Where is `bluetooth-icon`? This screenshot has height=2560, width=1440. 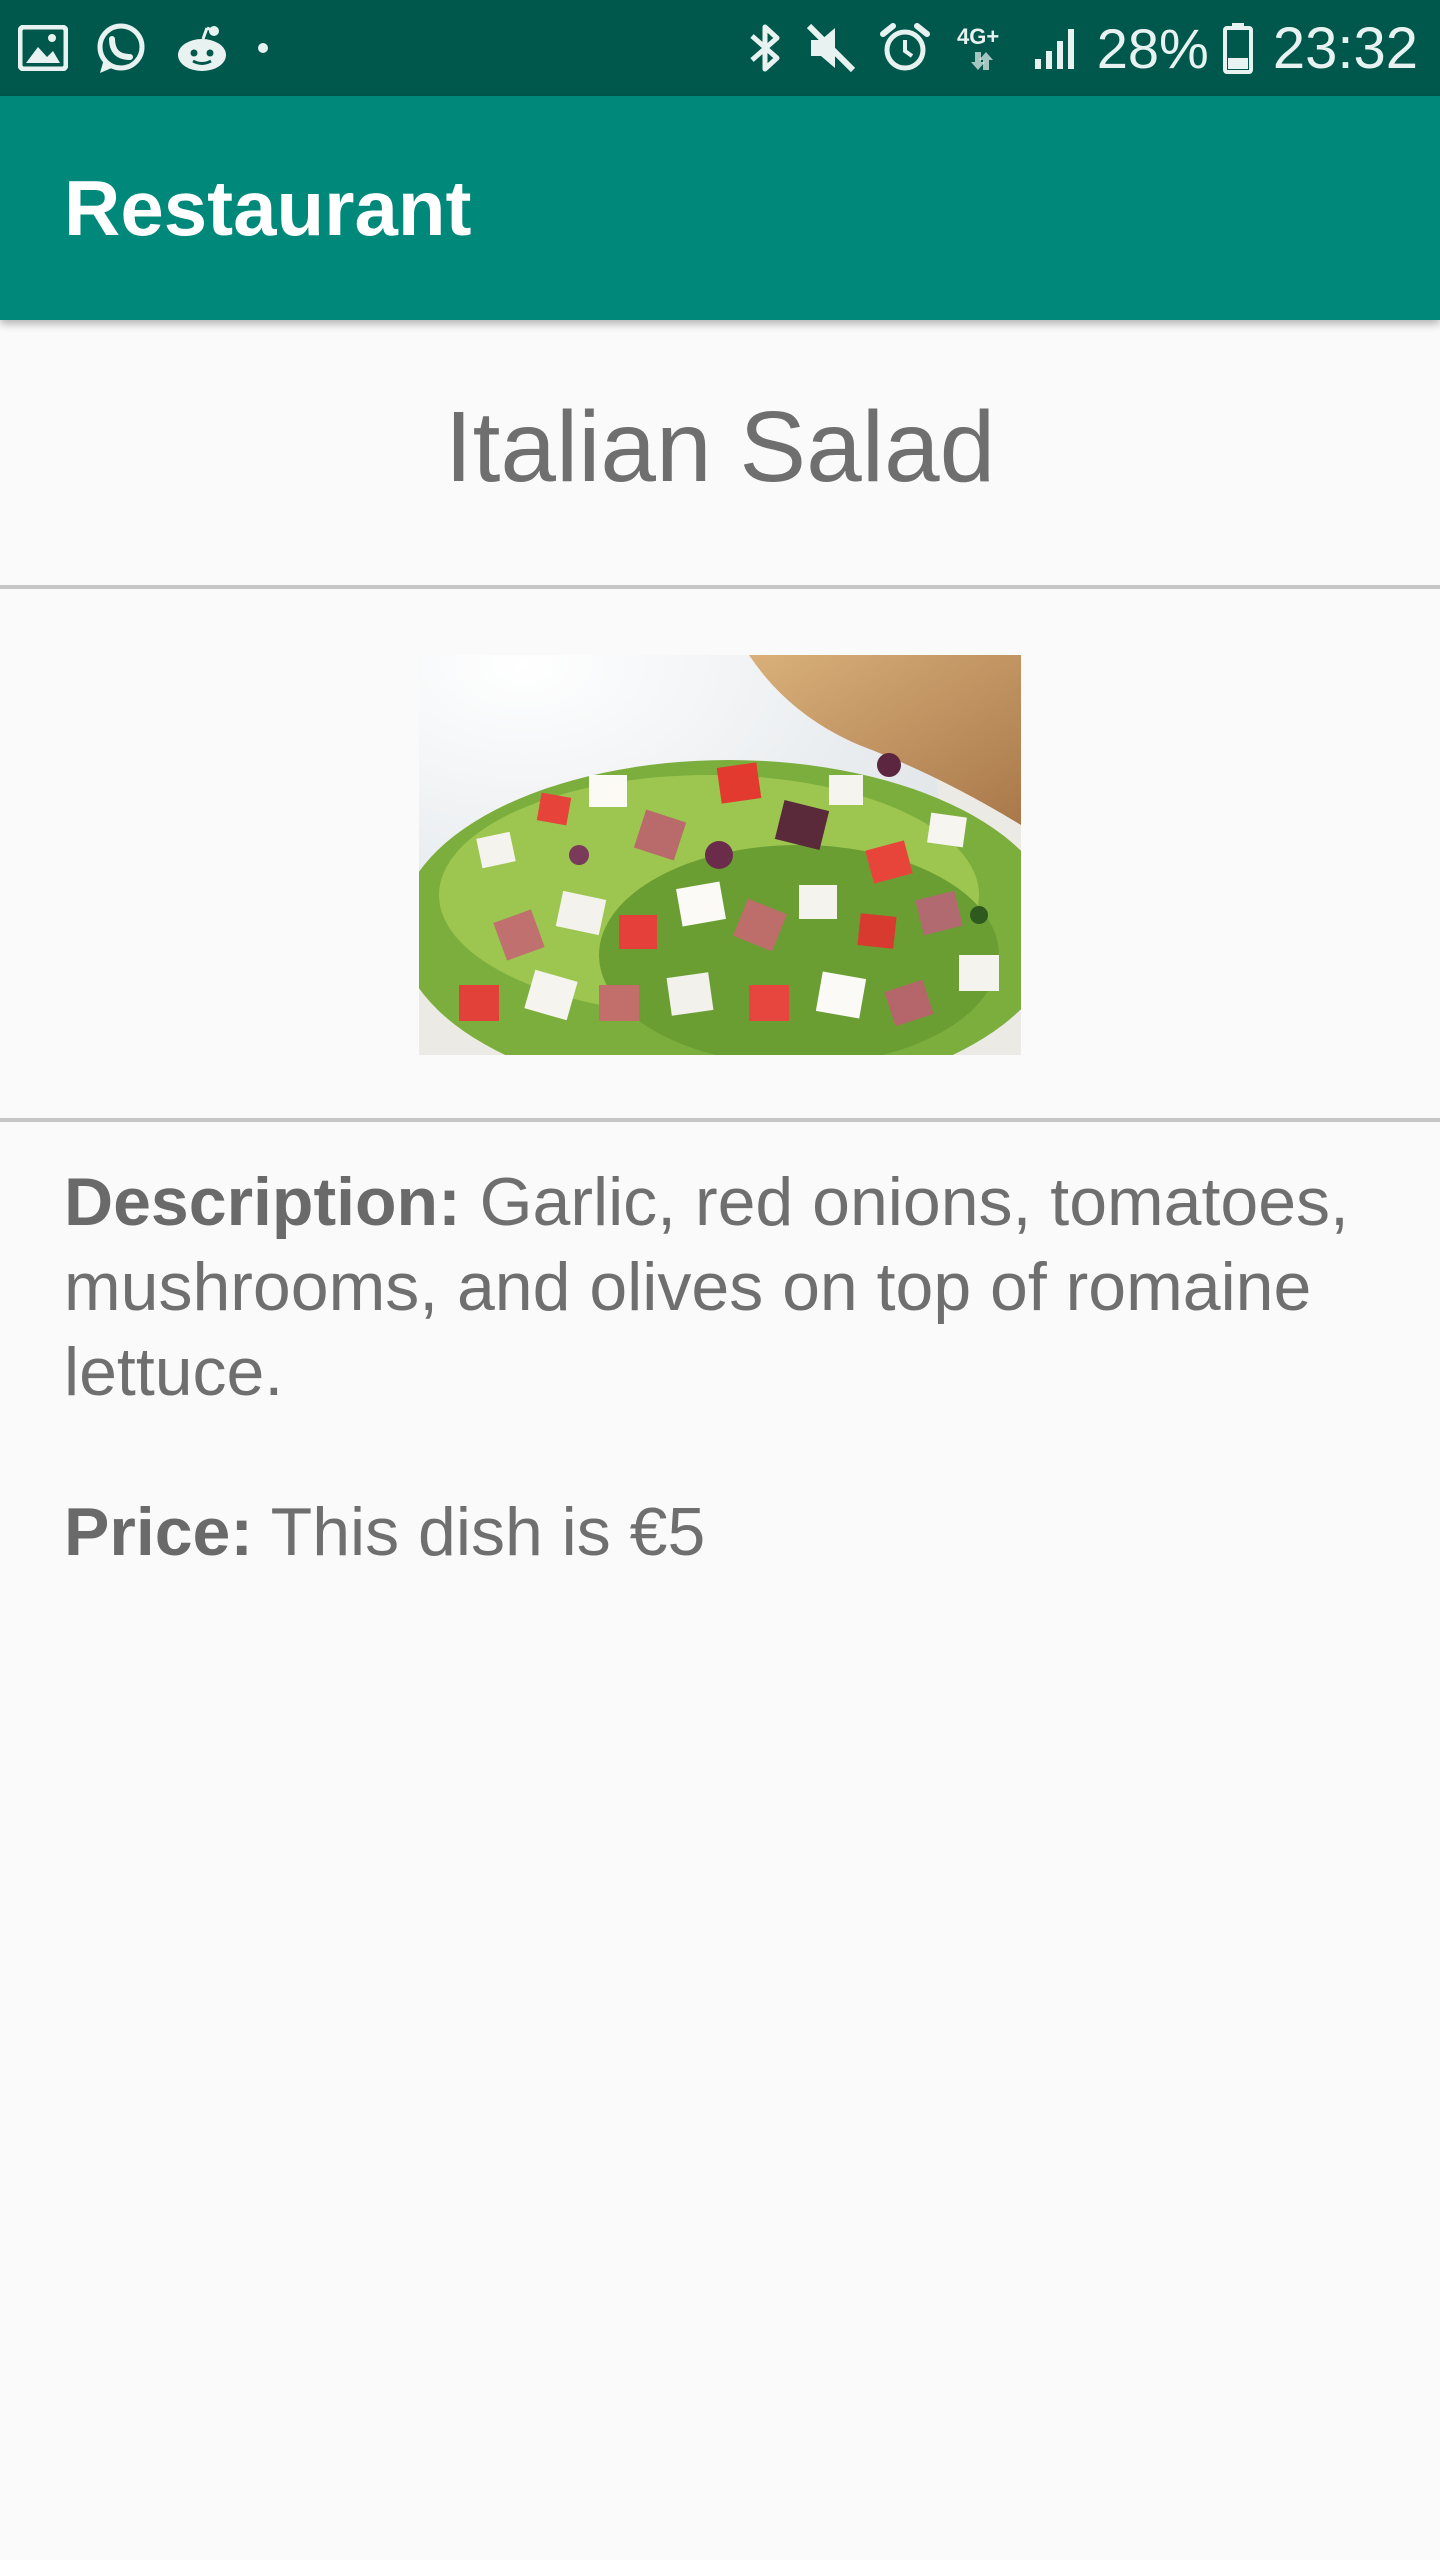 bluetooth-icon is located at coordinates (765, 48).